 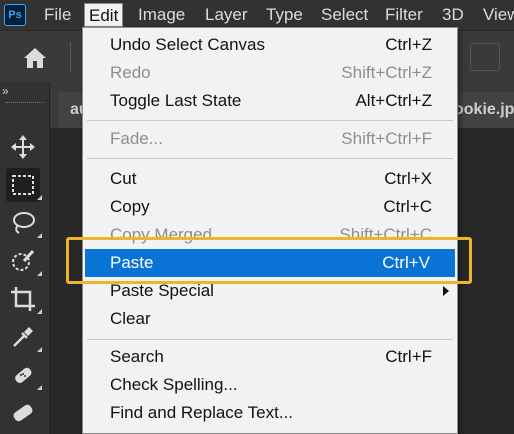 What do you see at coordinates (25, 103) in the screenshot?
I see `tools-separator` at bounding box center [25, 103].